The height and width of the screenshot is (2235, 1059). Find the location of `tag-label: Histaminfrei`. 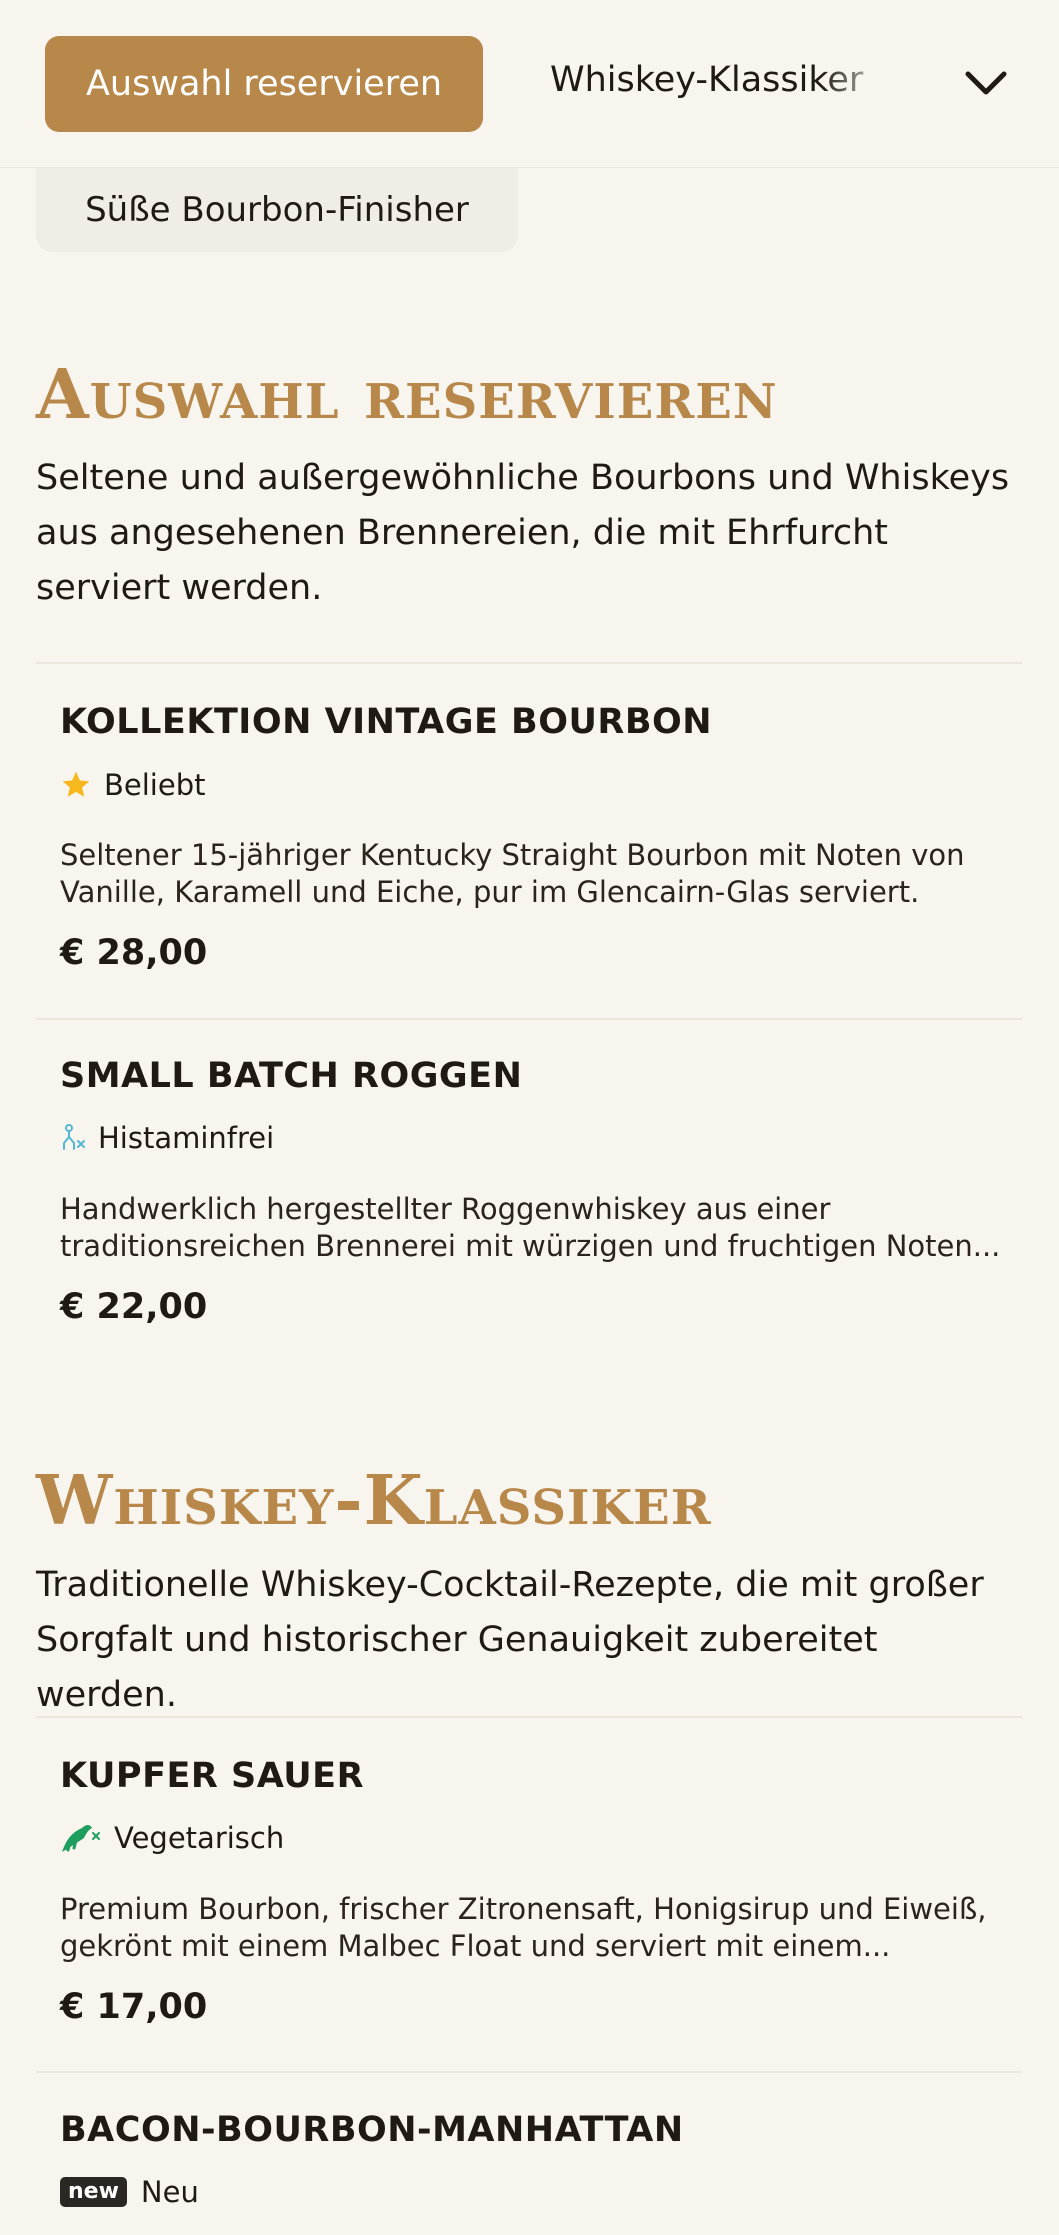

tag-label: Histaminfrei is located at coordinates (186, 1138).